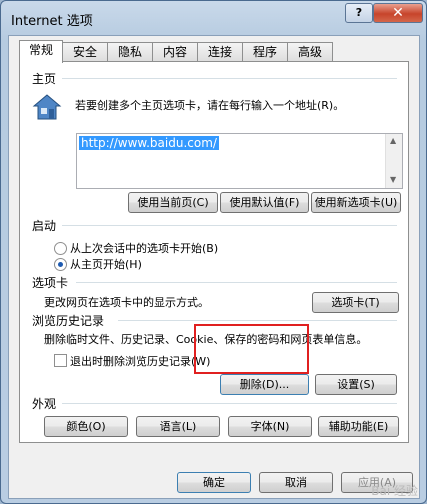 This screenshot has height=504, width=427. I want to click on fonts-button: 字体(N), so click(270, 426).